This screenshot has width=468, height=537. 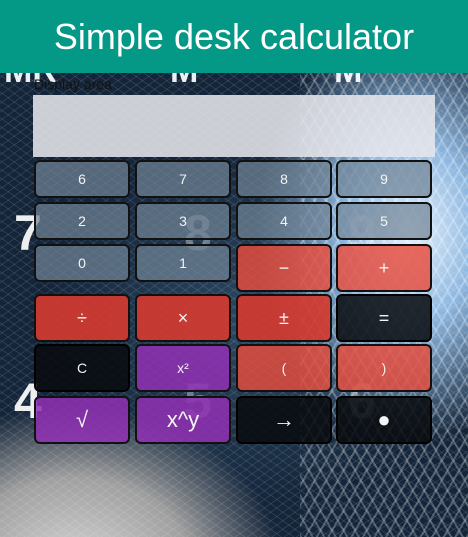 I want to click on app-title-bar: Simple desk calculator, so click(x=234, y=36).